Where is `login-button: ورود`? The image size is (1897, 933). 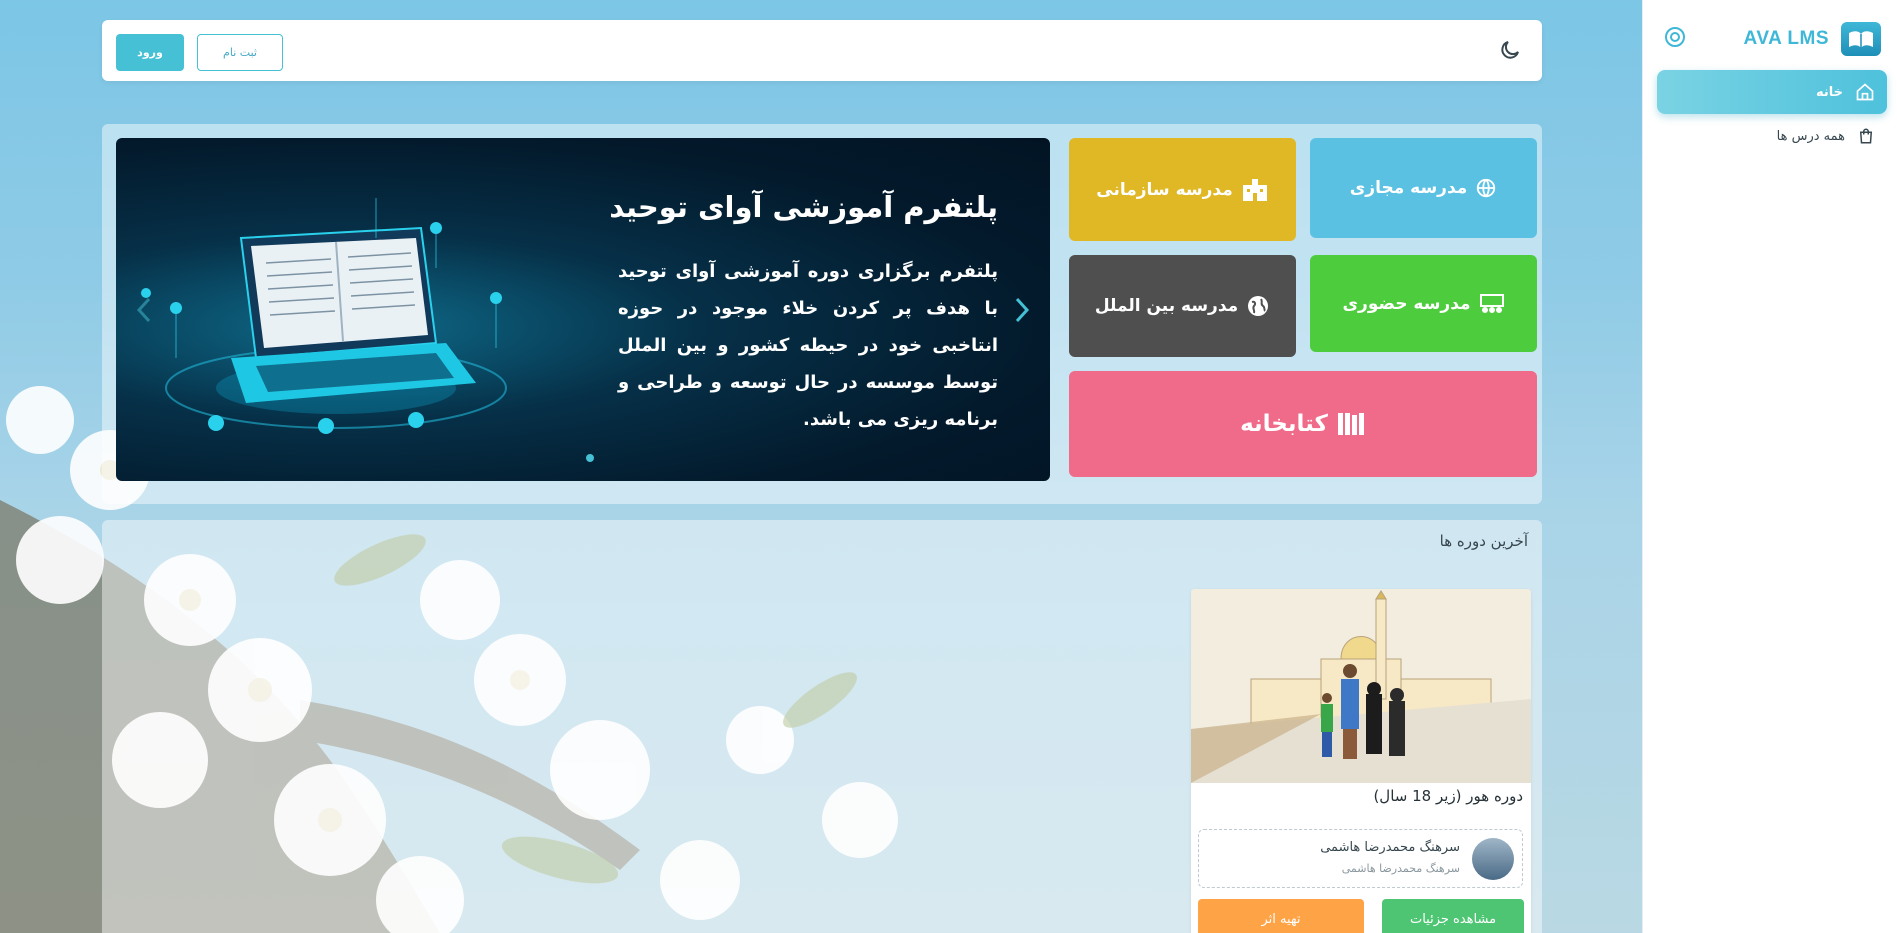 login-button: ورود is located at coordinates (150, 52).